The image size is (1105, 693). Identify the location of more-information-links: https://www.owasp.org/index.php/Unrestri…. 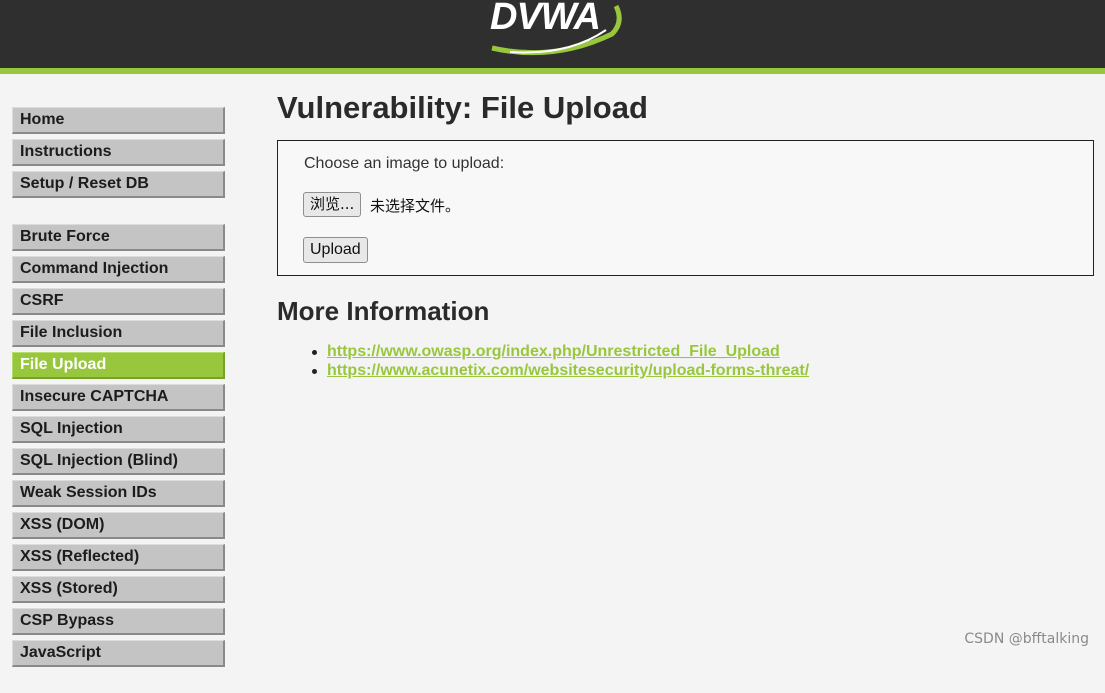
(558, 361).